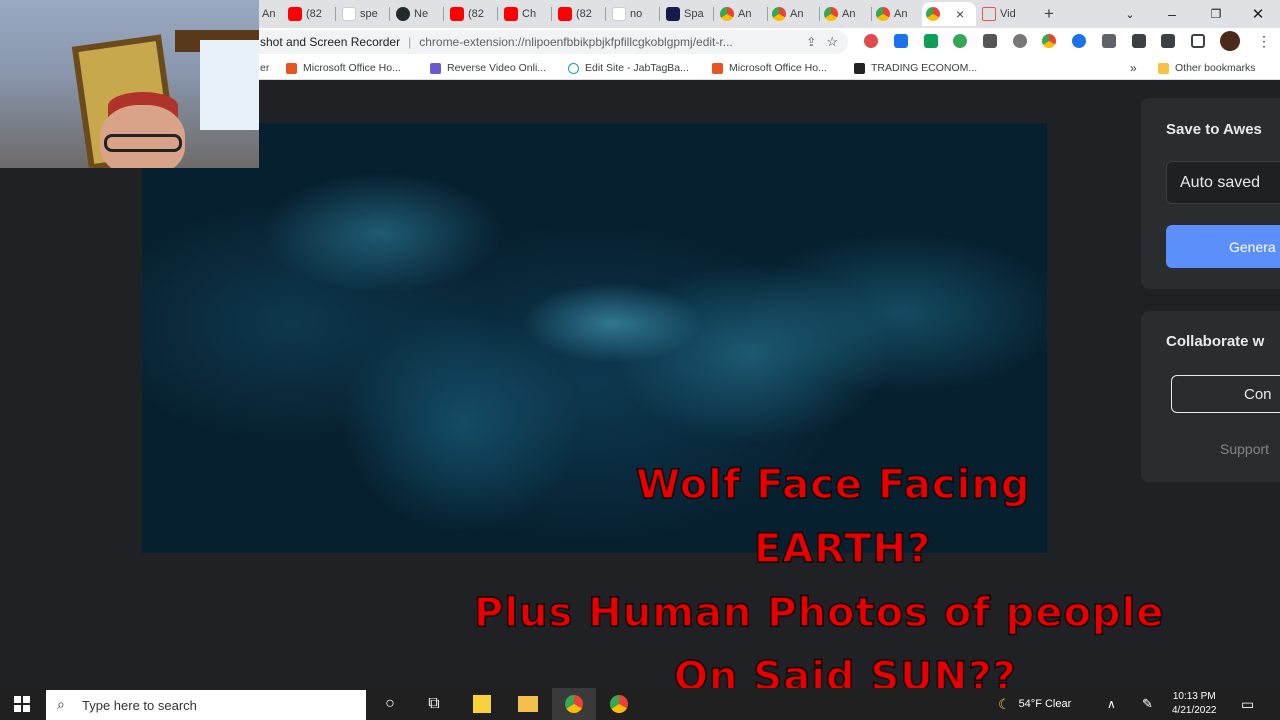 The width and height of the screenshot is (1280, 720). Describe the element at coordinates (364, 14) in the screenshot. I see `tab: spe` at that location.